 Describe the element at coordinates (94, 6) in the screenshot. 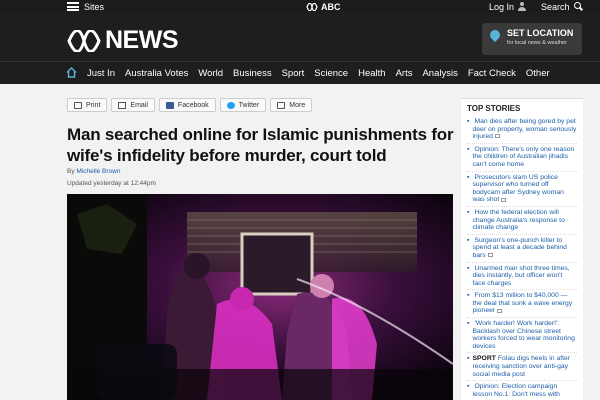

I see `sites-label: Sites` at that location.